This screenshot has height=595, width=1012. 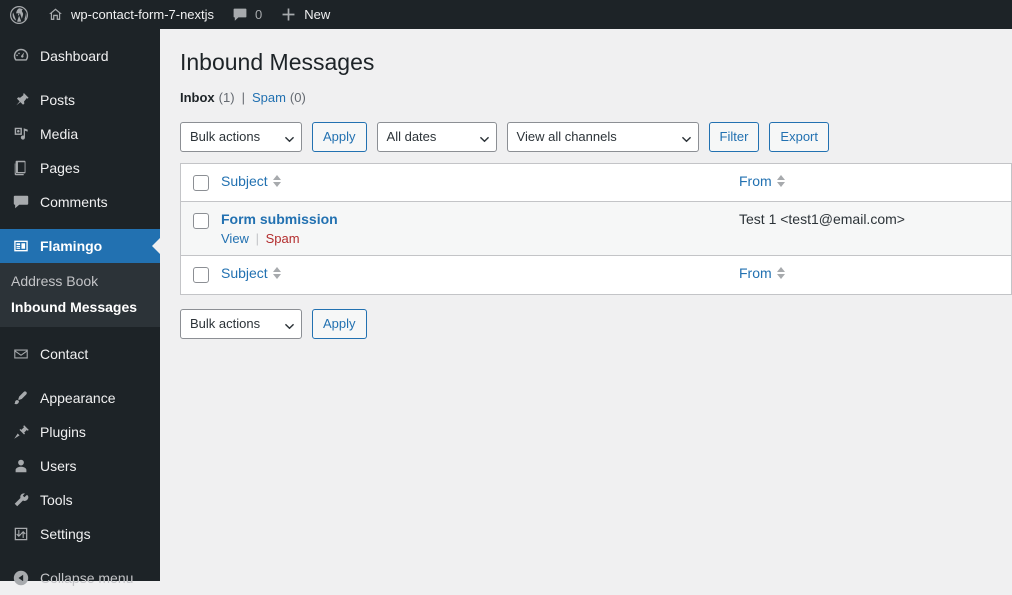 I want to click on new-content-label: New, so click(x=317, y=14).